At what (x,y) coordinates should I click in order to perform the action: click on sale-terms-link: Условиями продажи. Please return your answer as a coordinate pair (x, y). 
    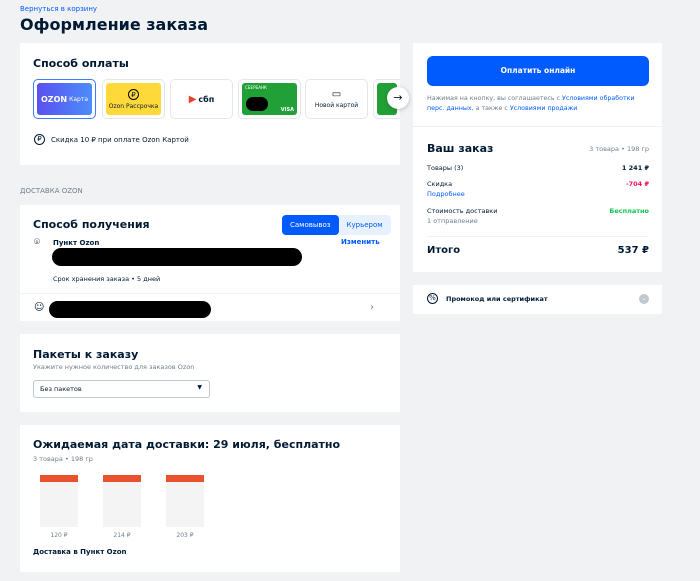
    Looking at the image, I should click on (544, 108).